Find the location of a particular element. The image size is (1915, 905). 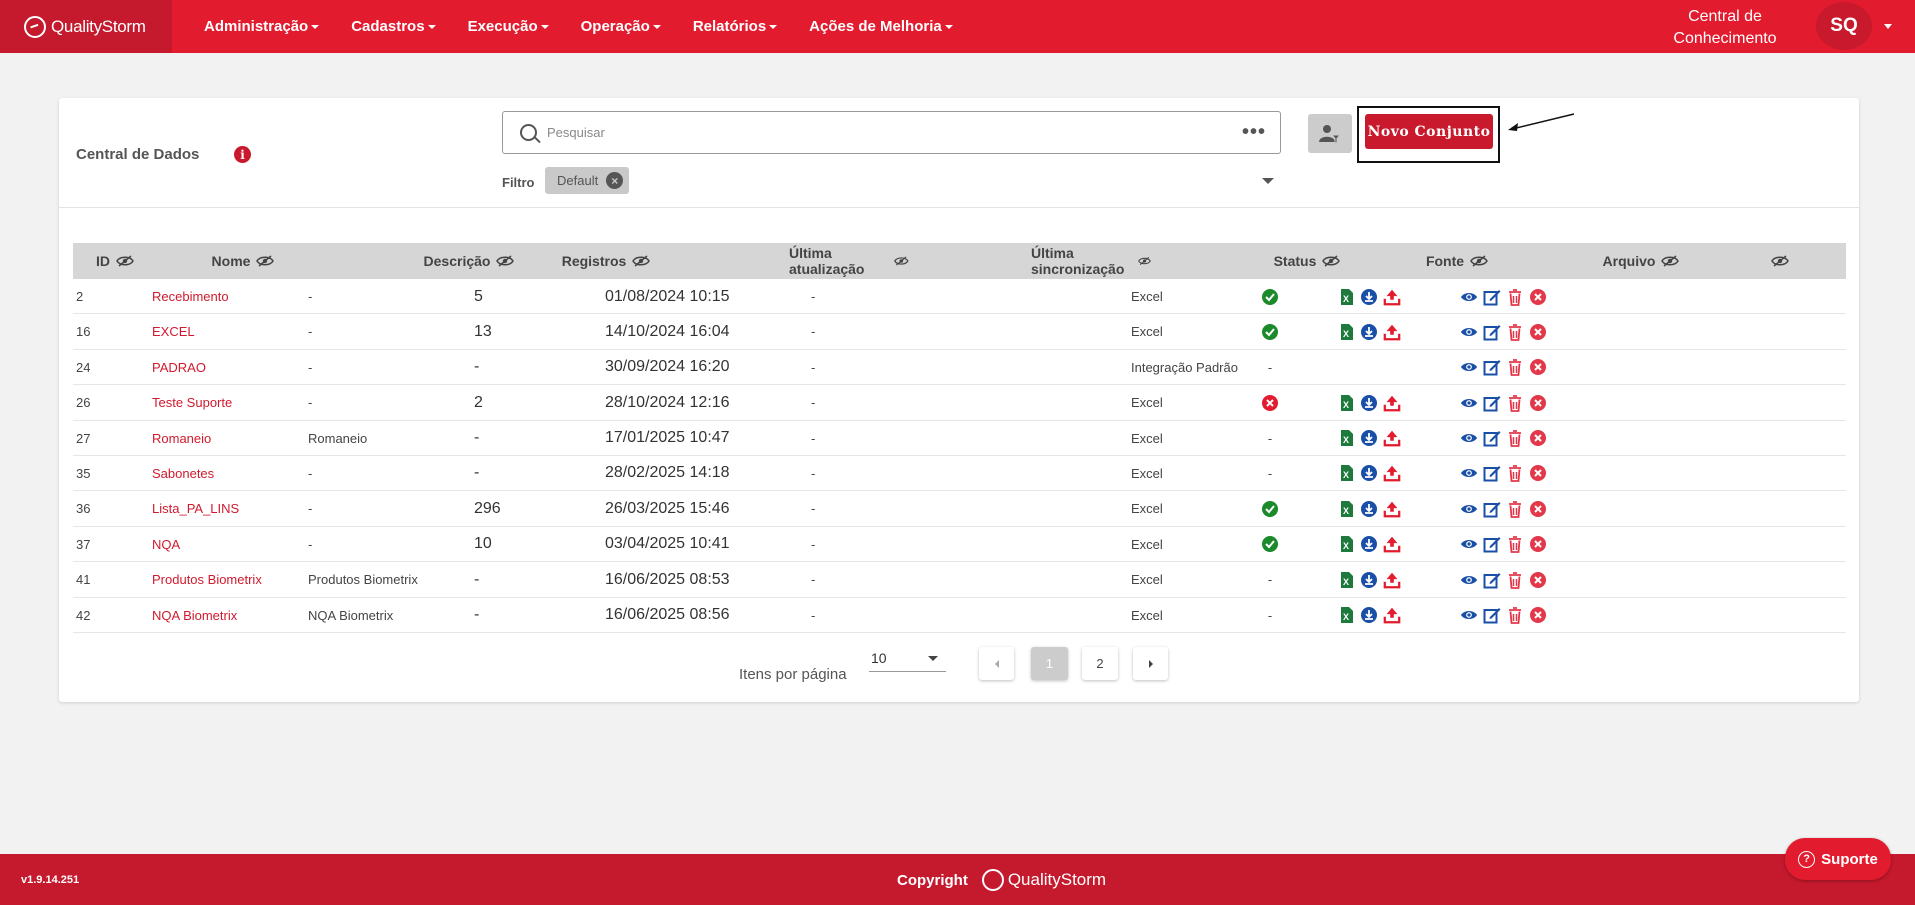

remove-filter-icon: × is located at coordinates (615, 180).